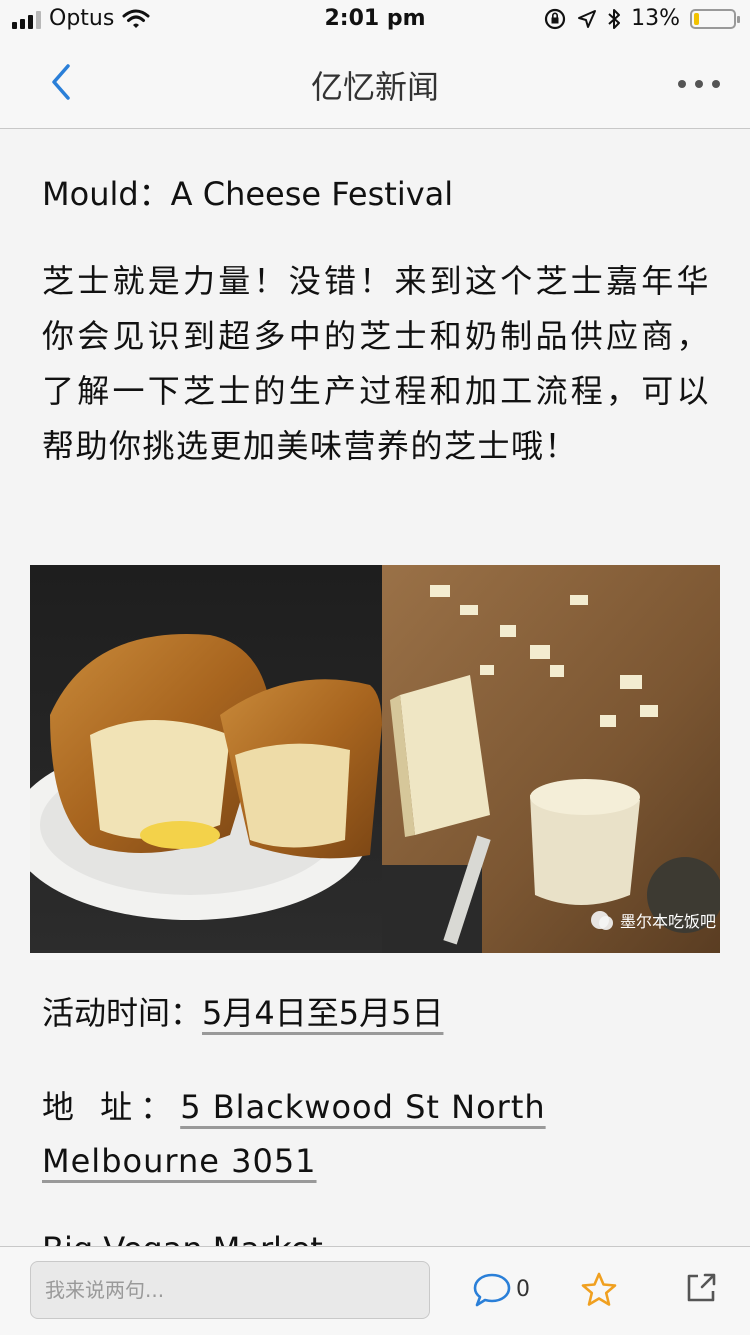  What do you see at coordinates (322, 1013) in the screenshot?
I see `event-time-link: 5月4日至5月5日` at bounding box center [322, 1013].